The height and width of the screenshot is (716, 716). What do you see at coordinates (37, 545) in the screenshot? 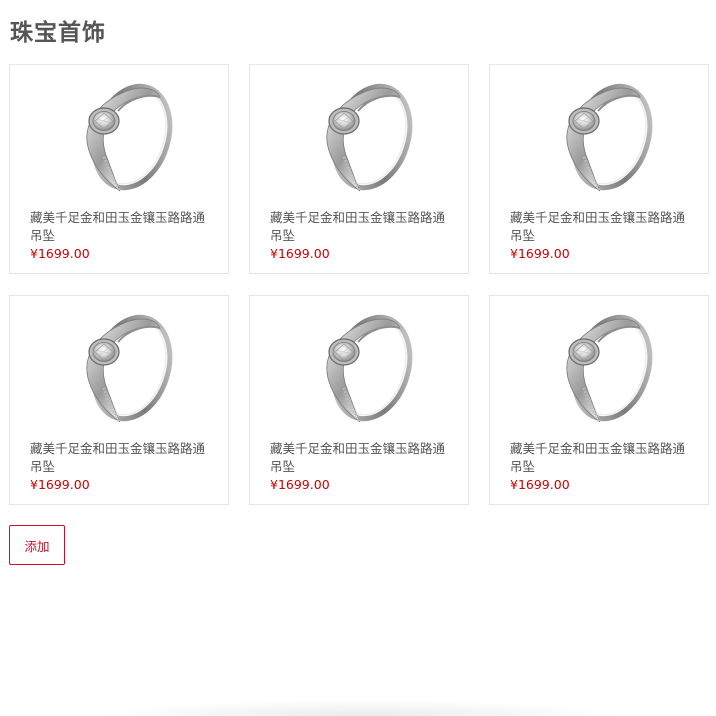
I see `add-button: 添加` at bounding box center [37, 545].